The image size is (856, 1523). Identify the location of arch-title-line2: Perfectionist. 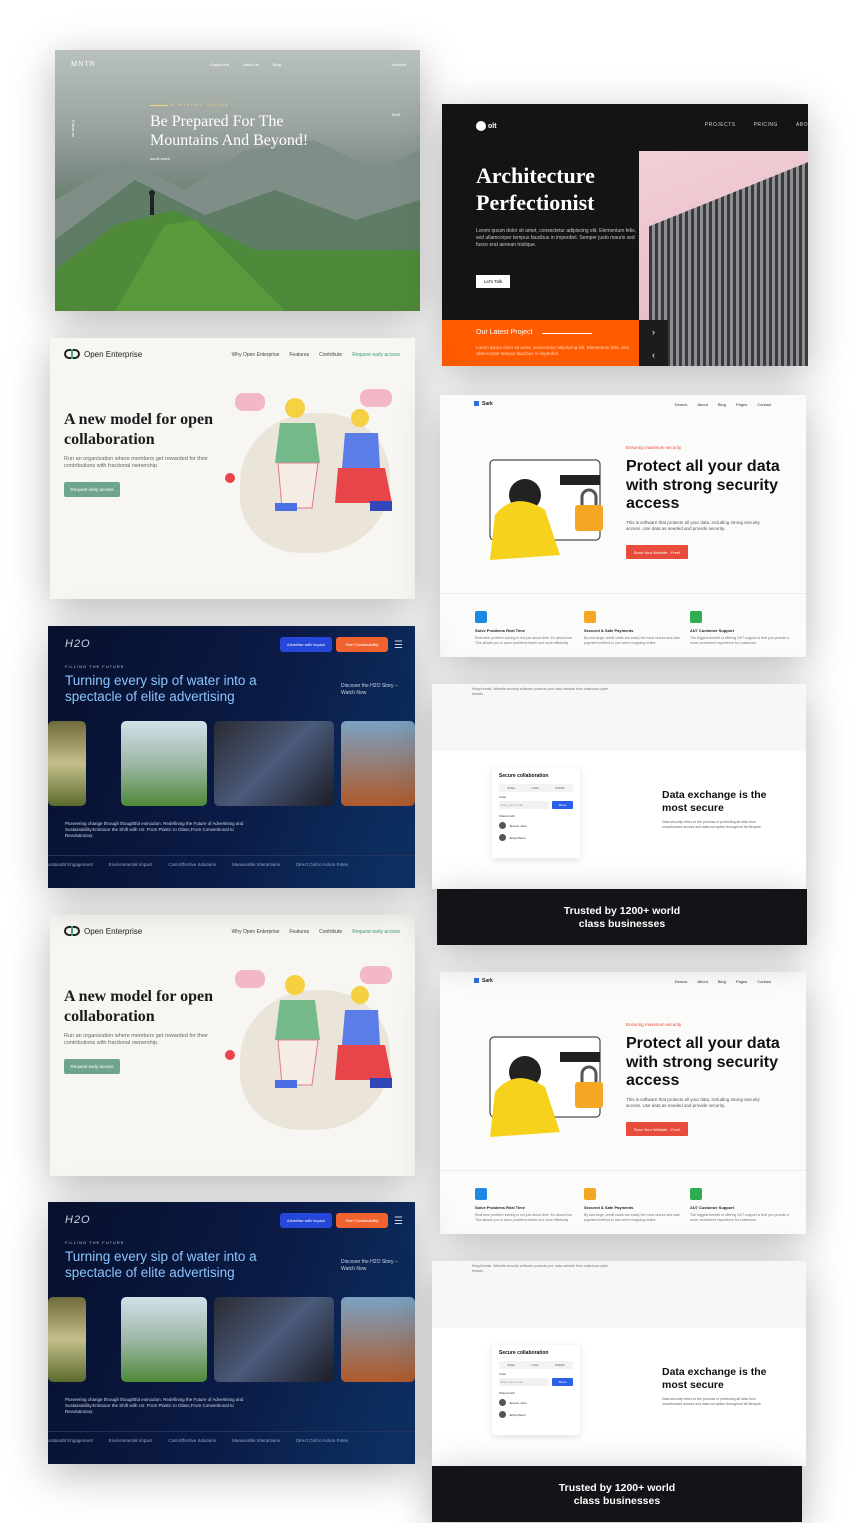
(535, 202).